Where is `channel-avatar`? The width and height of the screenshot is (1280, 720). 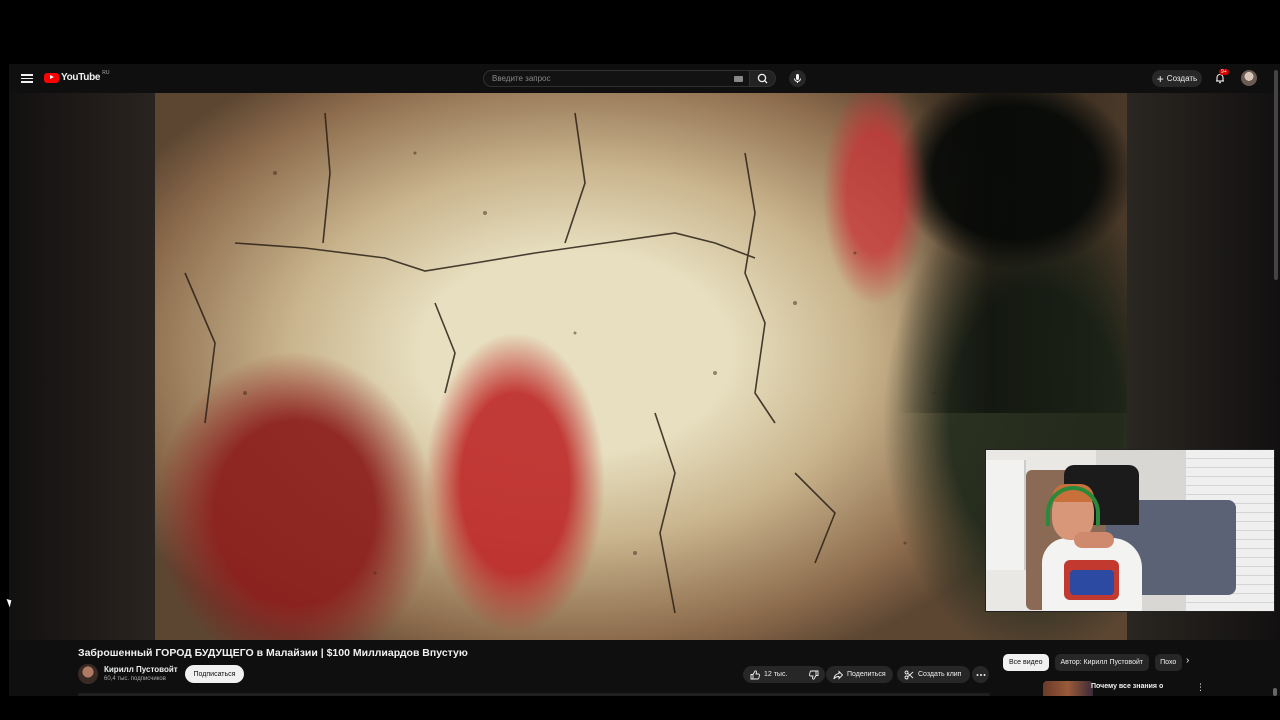 channel-avatar is located at coordinates (88, 674).